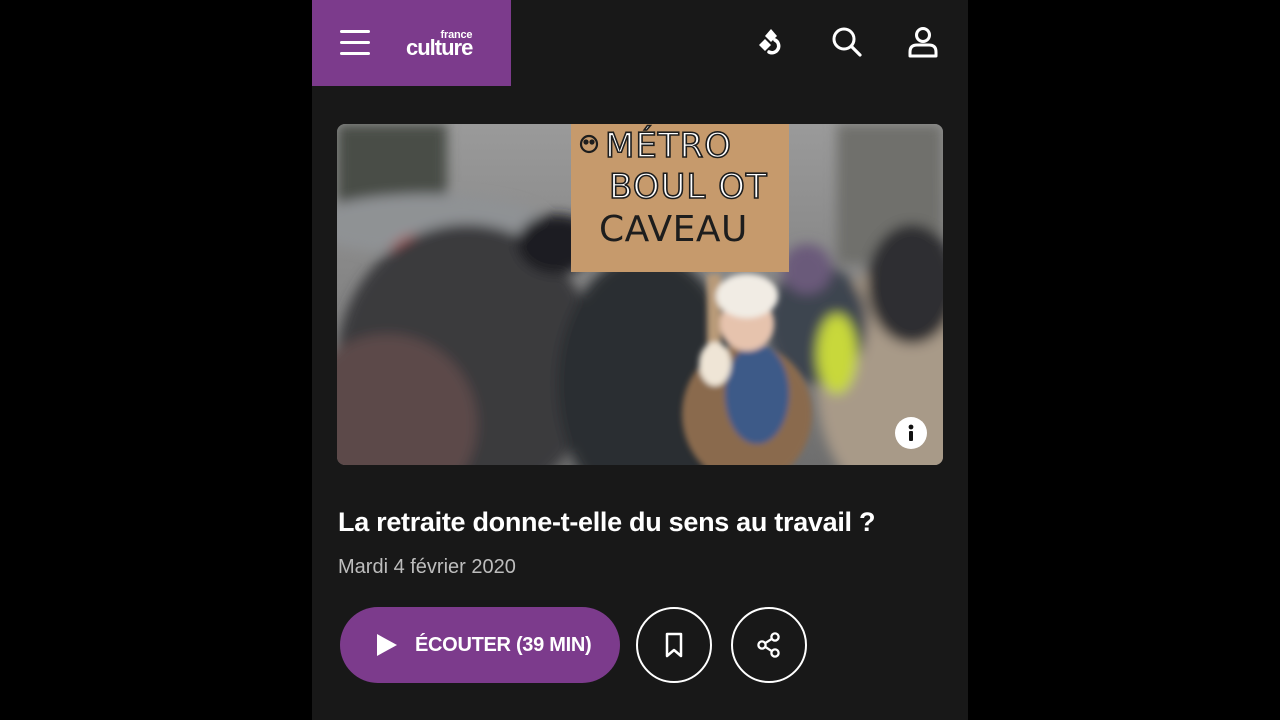 The width and height of the screenshot is (1280, 720). Describe the element at coordinates (673, 229) in the screenshot. I see `sign-line-3: CAVEAU` at that location.